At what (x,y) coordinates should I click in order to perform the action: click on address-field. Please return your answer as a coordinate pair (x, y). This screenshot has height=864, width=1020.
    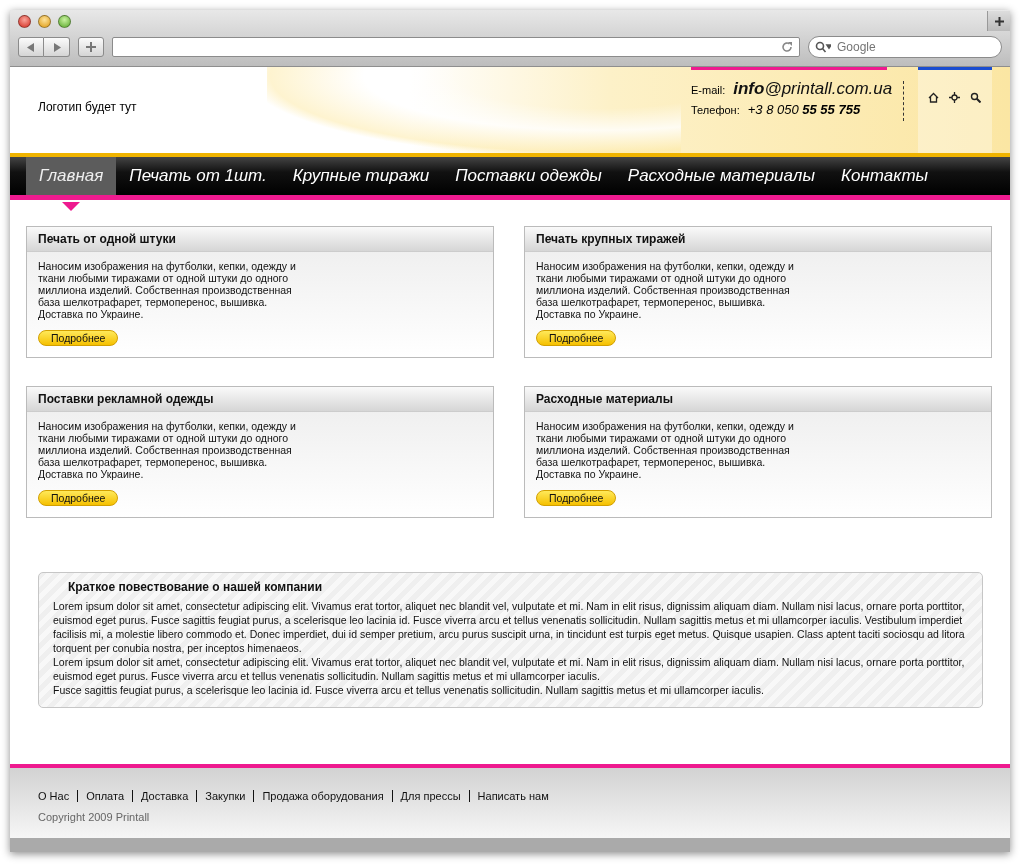
    Looking at the image, I should click on (456, 47).